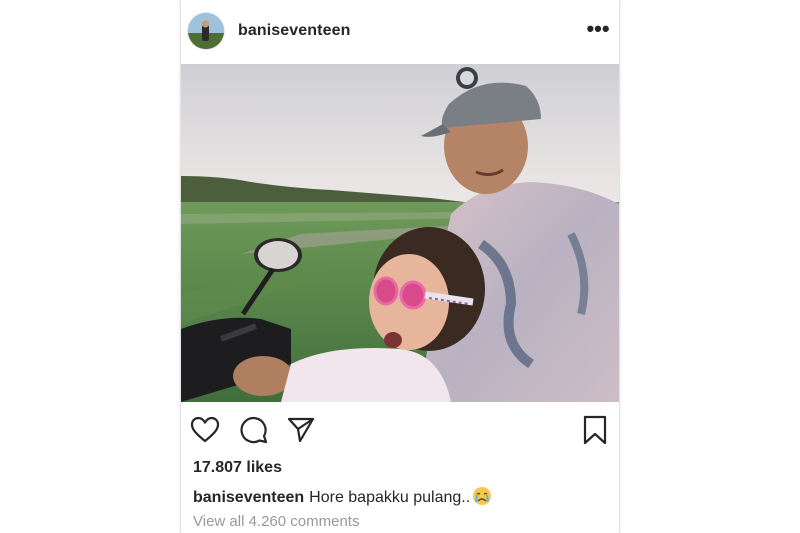 The image size is (800, 533). What do you see at coordinates (254, 430) in the screenshot?
I see `comment-icon` at bounding box center [254, 430].